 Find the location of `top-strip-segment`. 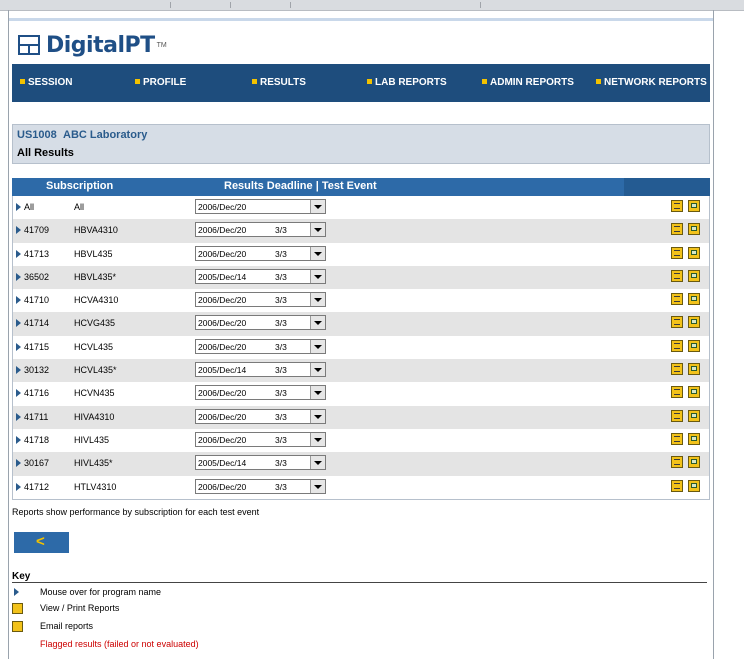

top-strip-segment is located at coordinates (200, 5).